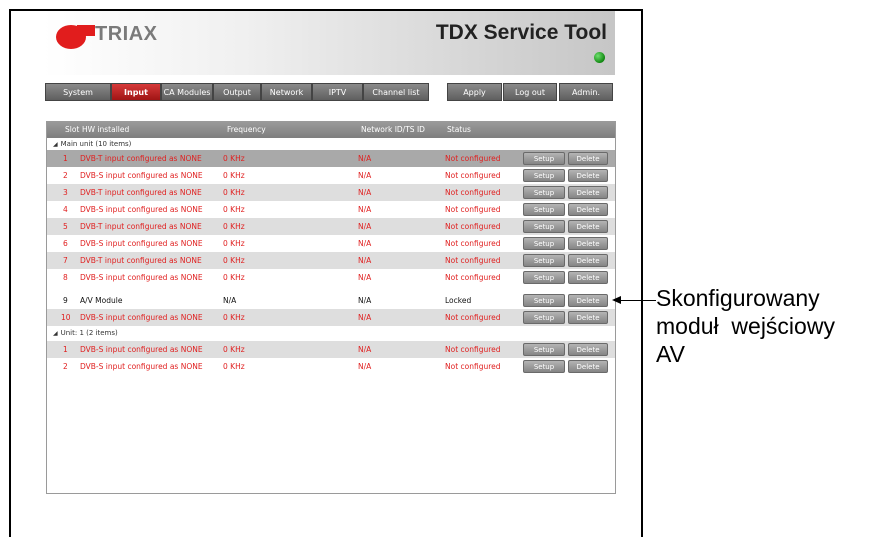  What do you see at coordinates (586, 92) in the screenshot?
I see `admin-button: Admin.` at bounding box center [586, 92].